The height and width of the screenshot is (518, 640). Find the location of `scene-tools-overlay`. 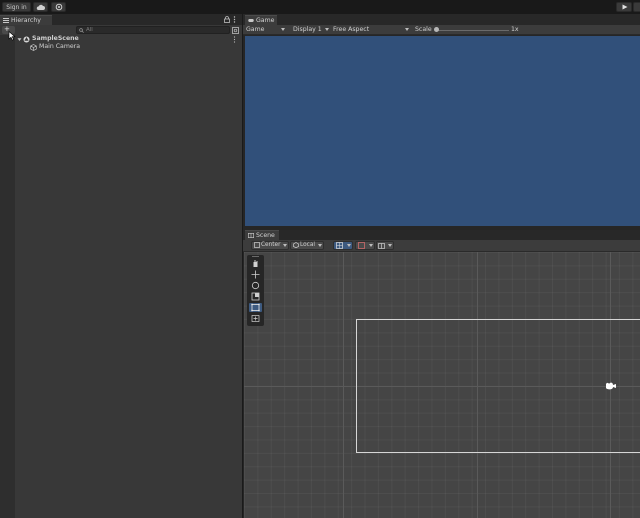

scene-tools-overlay is located at coordinates (255, 290).